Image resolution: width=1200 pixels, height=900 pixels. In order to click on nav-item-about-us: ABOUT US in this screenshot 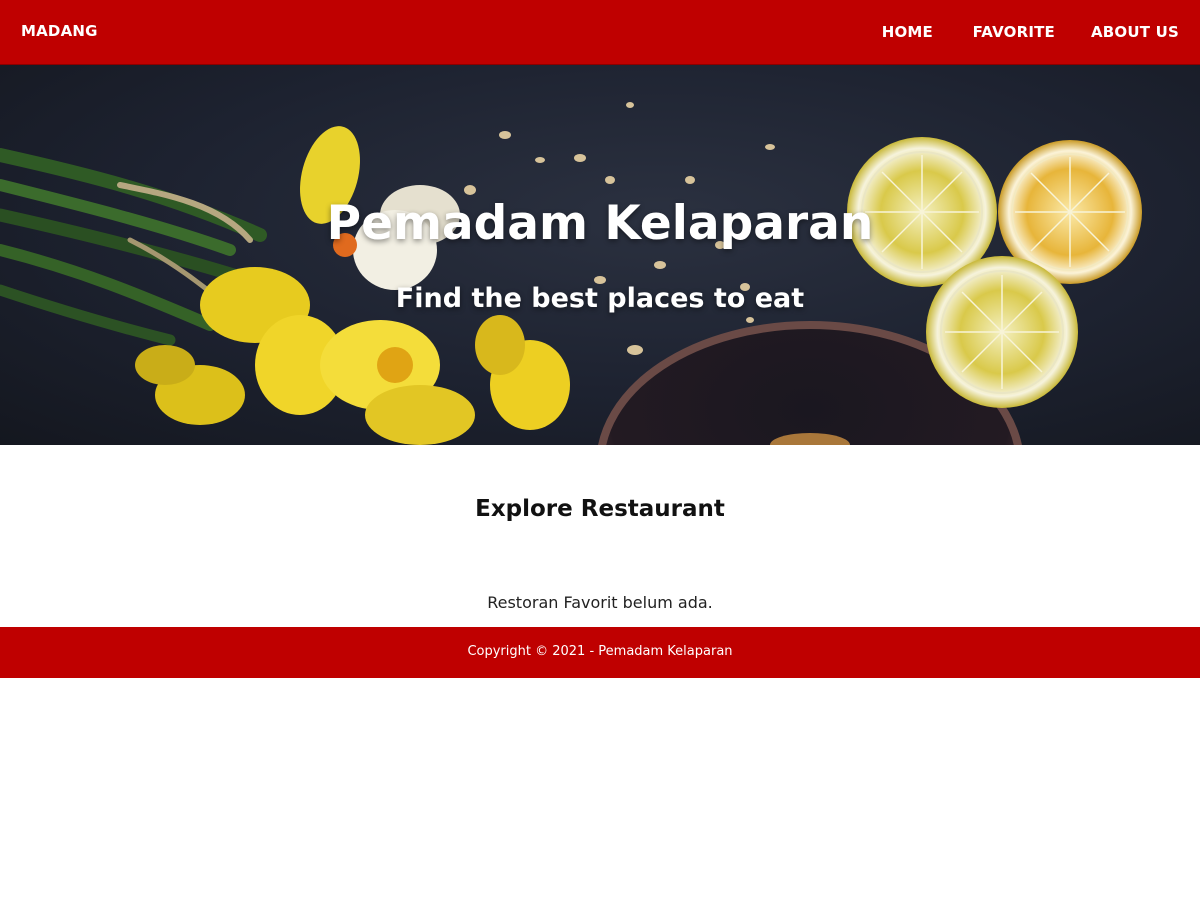, I will do `click(1135, 31)`.